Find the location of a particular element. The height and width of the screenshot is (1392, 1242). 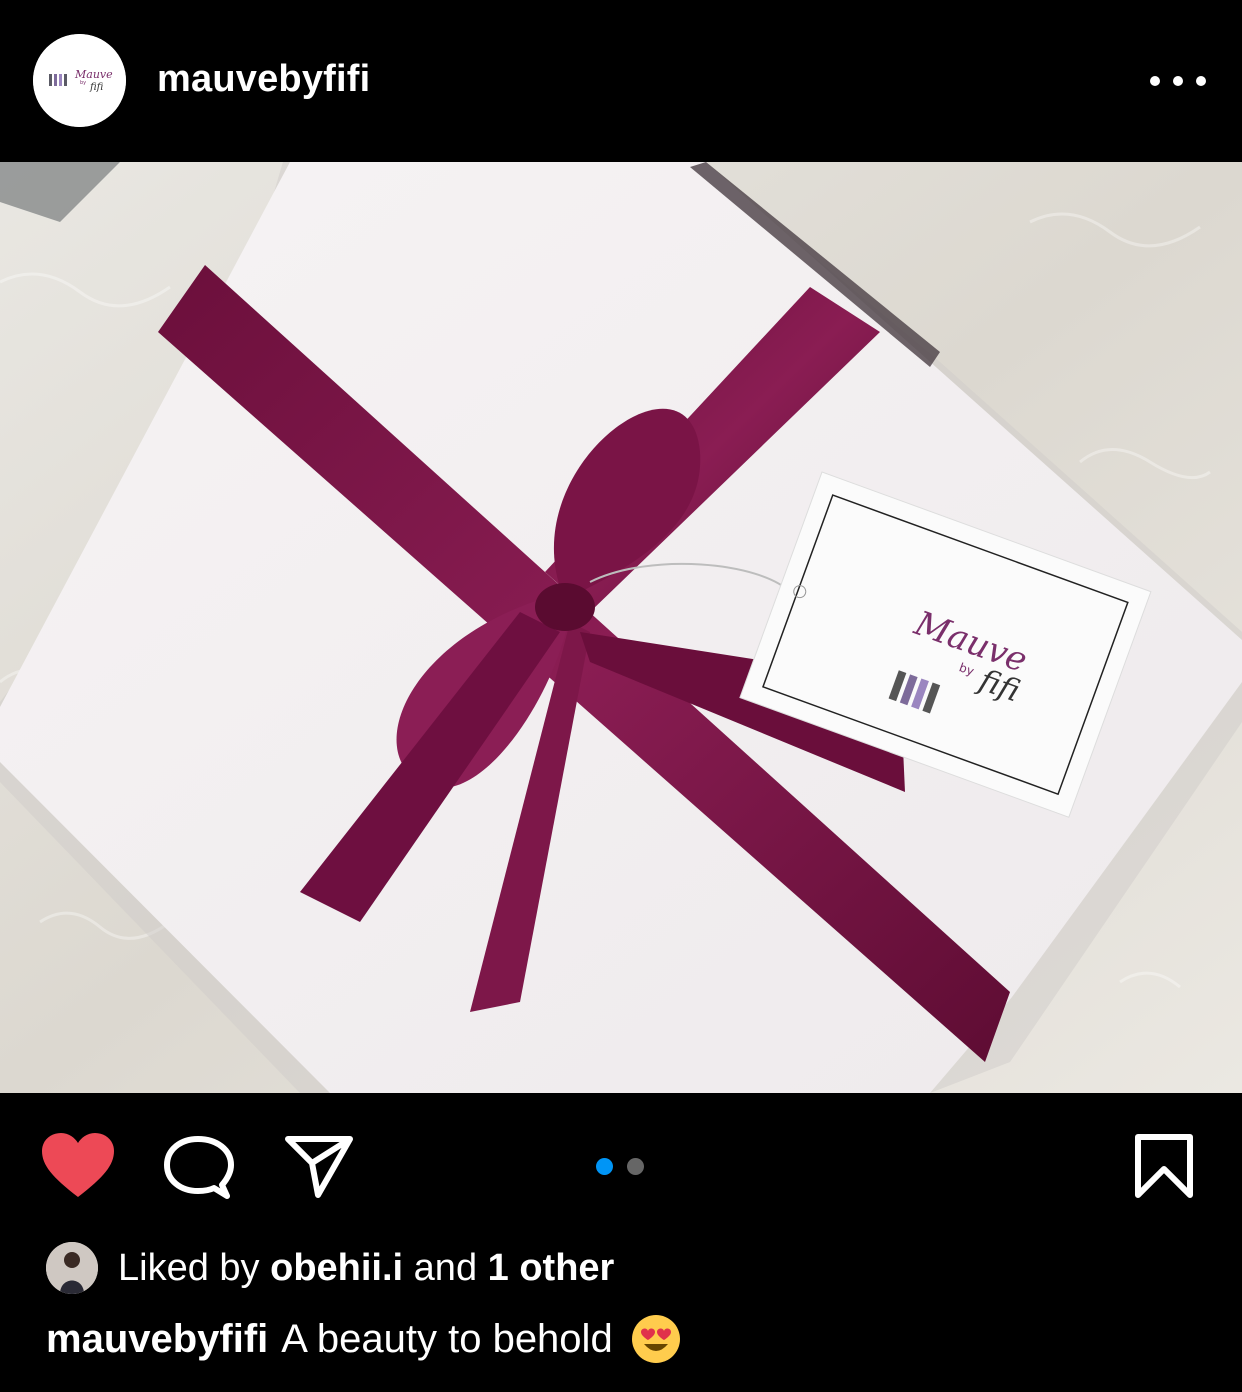

carousel-dot-active is located at coordinates (604, 1166).